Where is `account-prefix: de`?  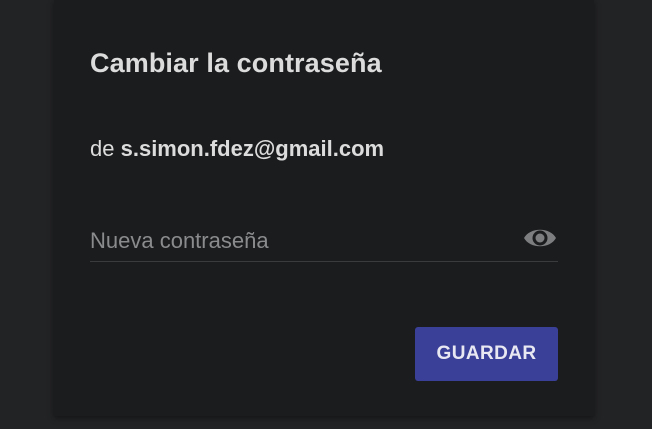
account-prefix: de is located at coordinates (102, 148).